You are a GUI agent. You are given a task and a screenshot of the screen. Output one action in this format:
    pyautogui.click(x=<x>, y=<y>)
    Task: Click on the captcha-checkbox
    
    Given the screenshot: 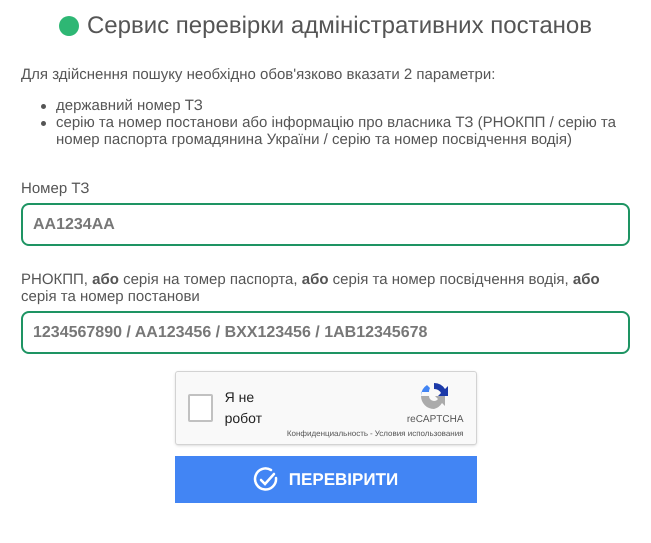 What is the action you would take?
    pyautogui.click(x=200, y=408)
    